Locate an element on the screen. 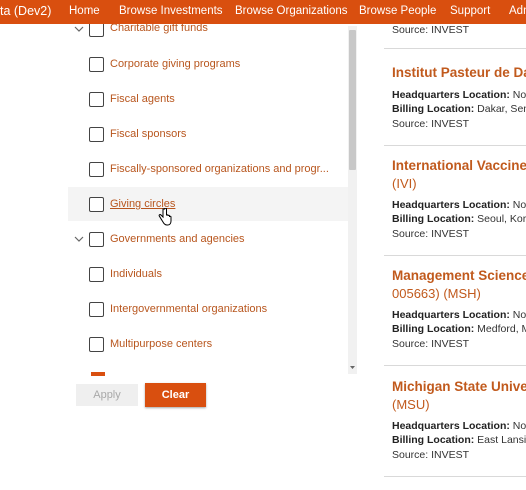 The width and height of the screenshot is (526, 490). result-subtitle: (MSU) is located at coordinates (411, 404).